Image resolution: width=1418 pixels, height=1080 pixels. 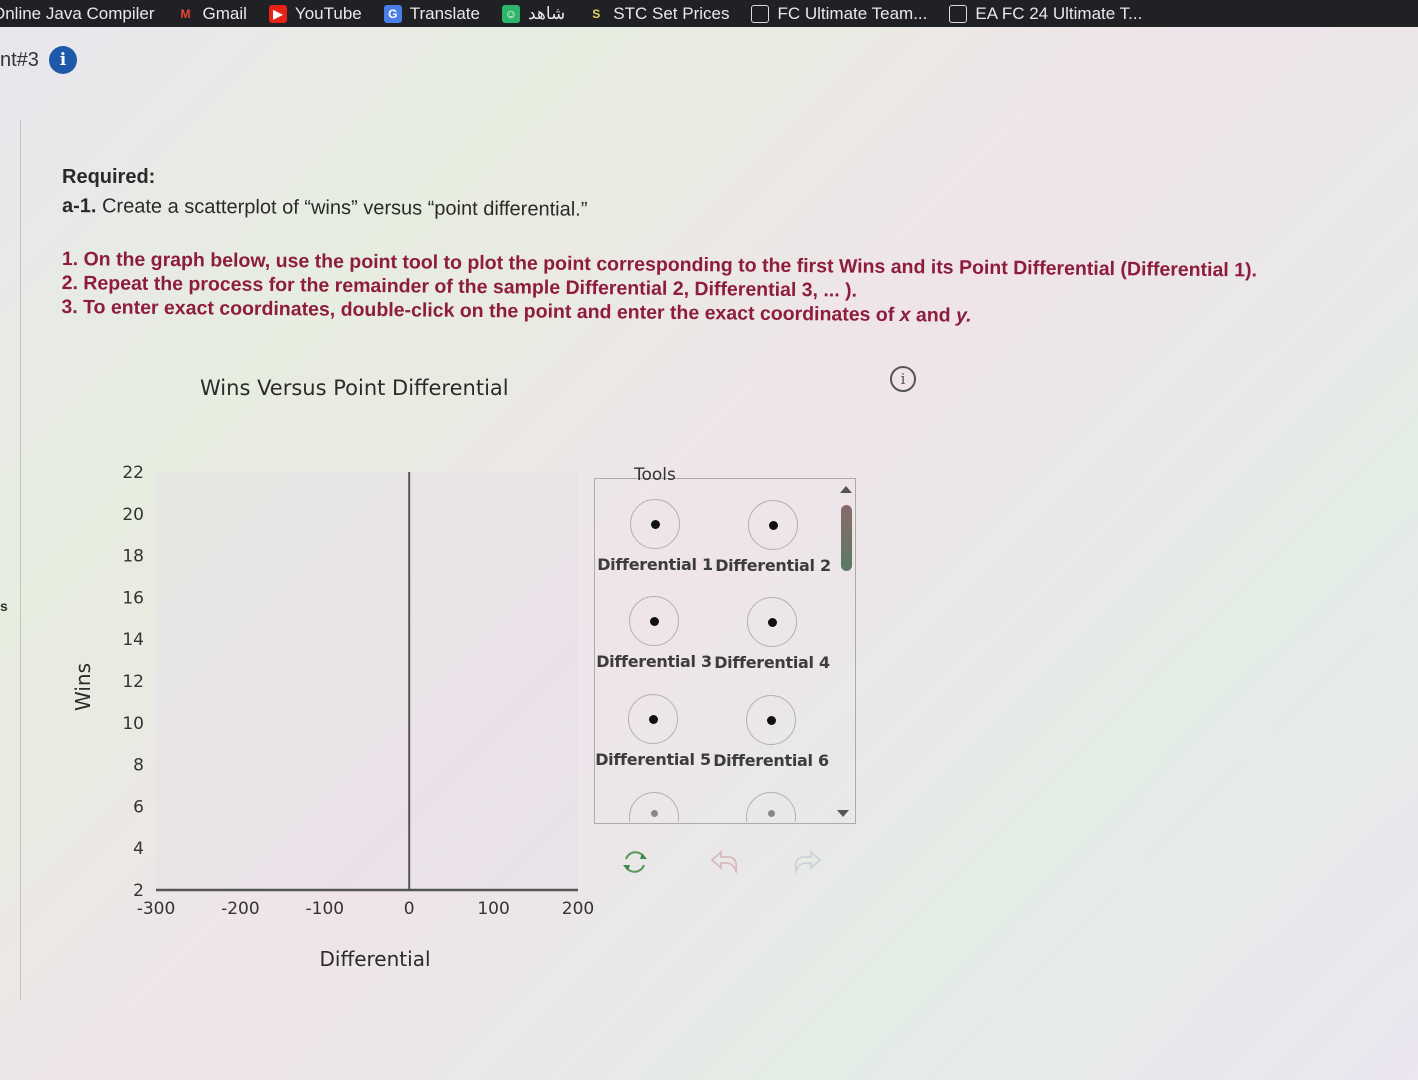 What do you see at coordinates (374, 959) in the screenshot?
I see `x-axis-label: Differential` at bounding box center [374, 959].